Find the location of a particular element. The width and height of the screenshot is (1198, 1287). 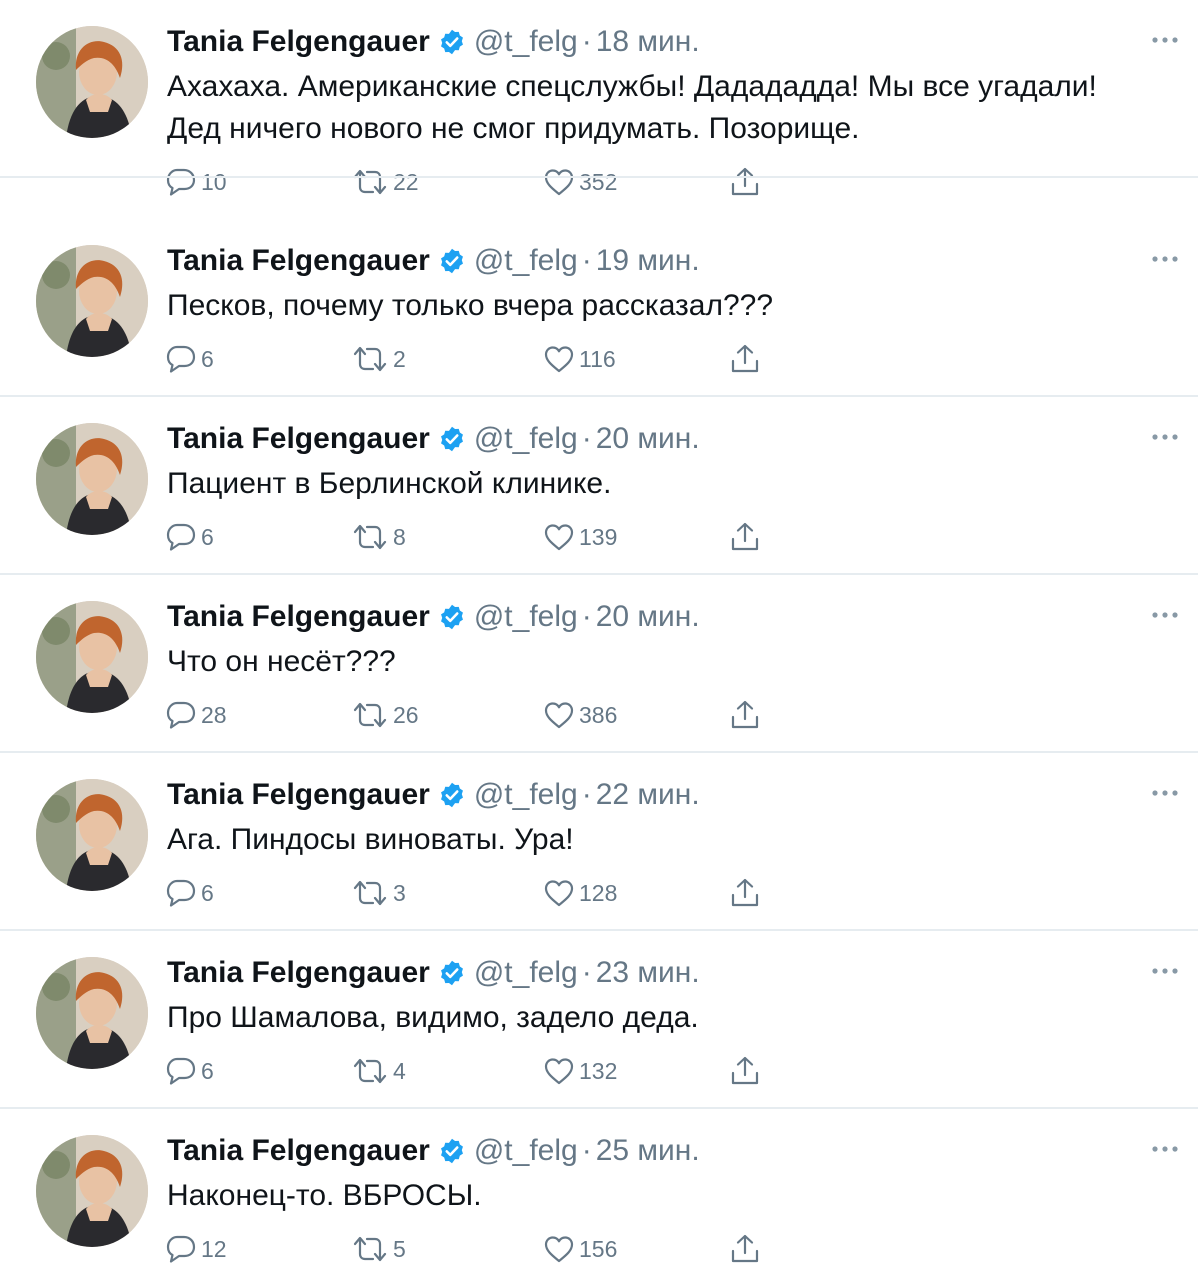

timestamp: 22 мин. is located at coordinates (648, 795).